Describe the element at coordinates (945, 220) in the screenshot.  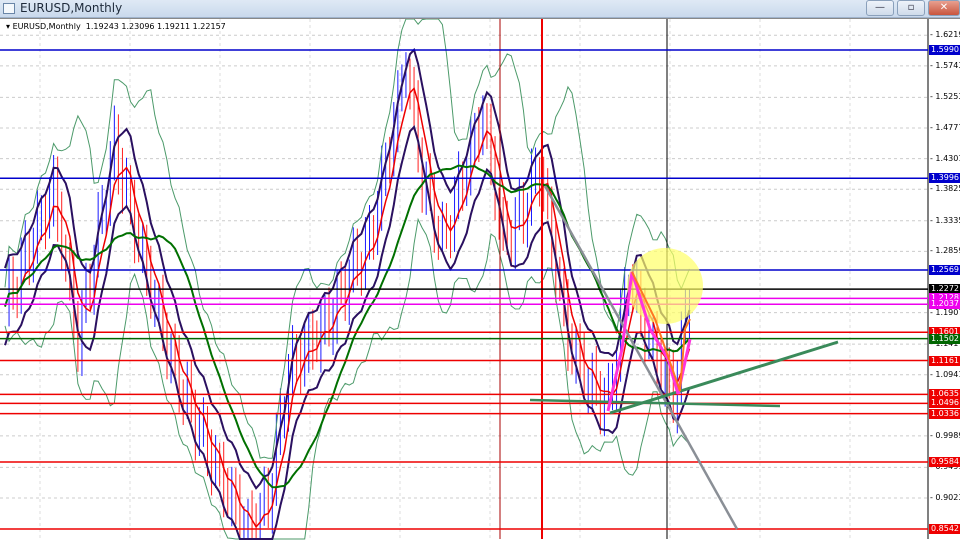
I see `price-tick-label: - 1.3335` at that location.